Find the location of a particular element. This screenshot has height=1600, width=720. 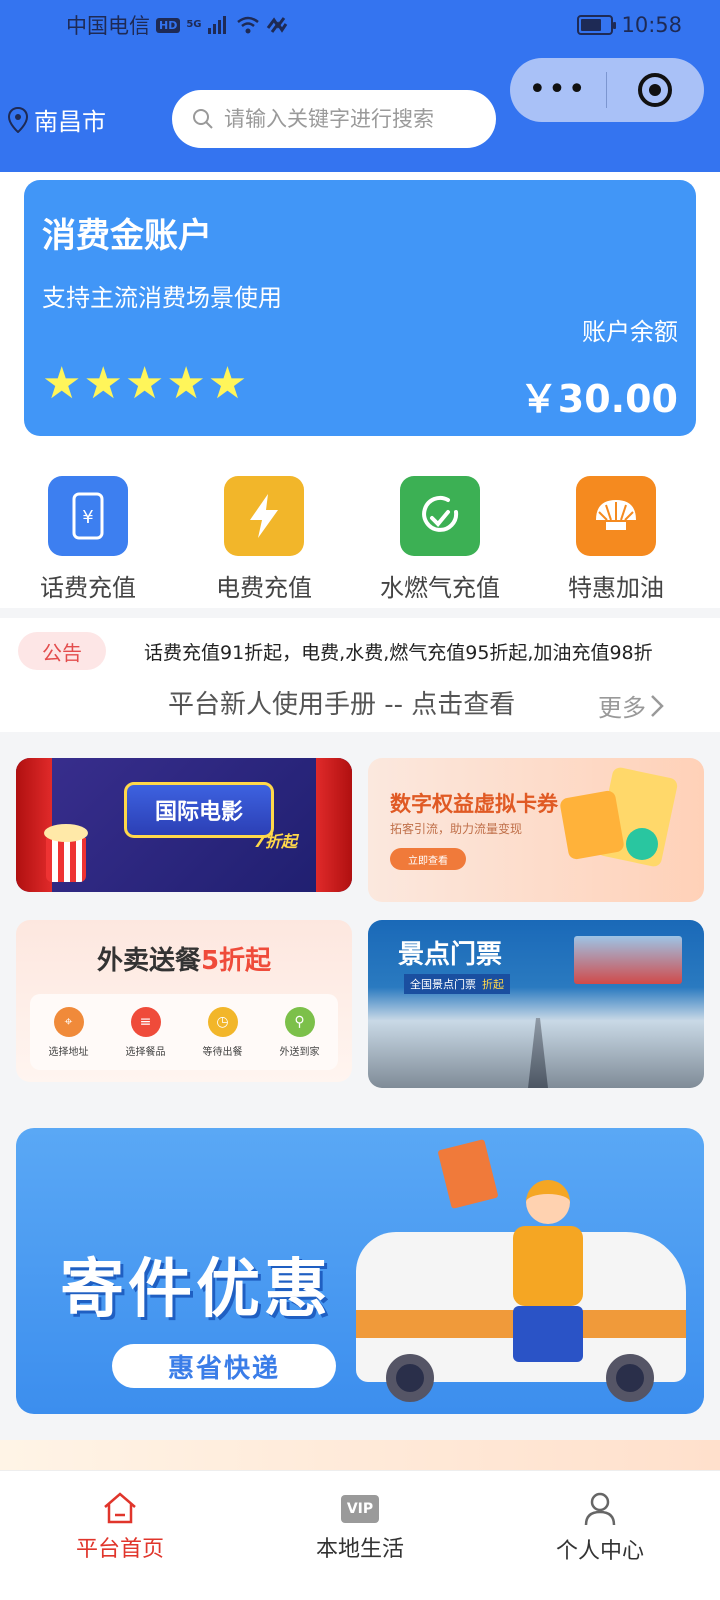

account-title: 消费金账户 is located at coordinates (127, 236).